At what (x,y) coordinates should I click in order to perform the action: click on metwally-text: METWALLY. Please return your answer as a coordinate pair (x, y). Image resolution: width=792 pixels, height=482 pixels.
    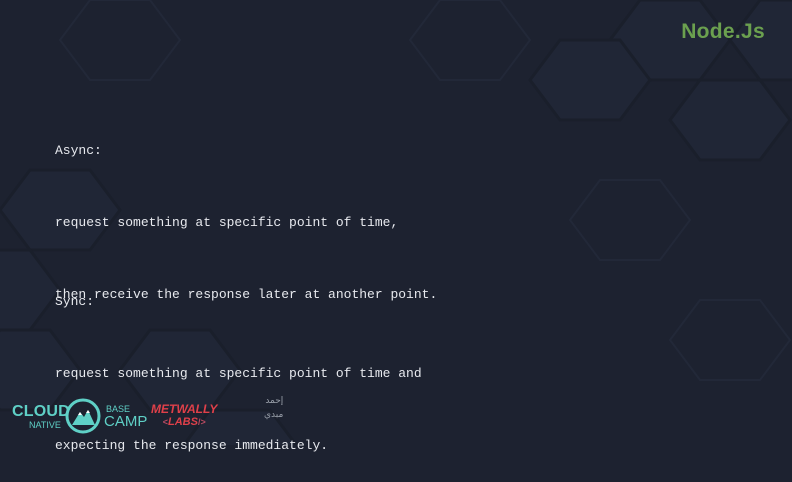
    Looking at the image, I should click on (184, 409).